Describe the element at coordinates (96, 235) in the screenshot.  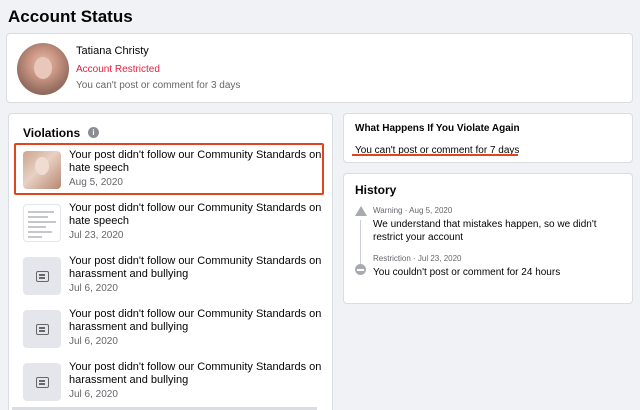
I see `violation-date: Jul 23, 2020` at that location.